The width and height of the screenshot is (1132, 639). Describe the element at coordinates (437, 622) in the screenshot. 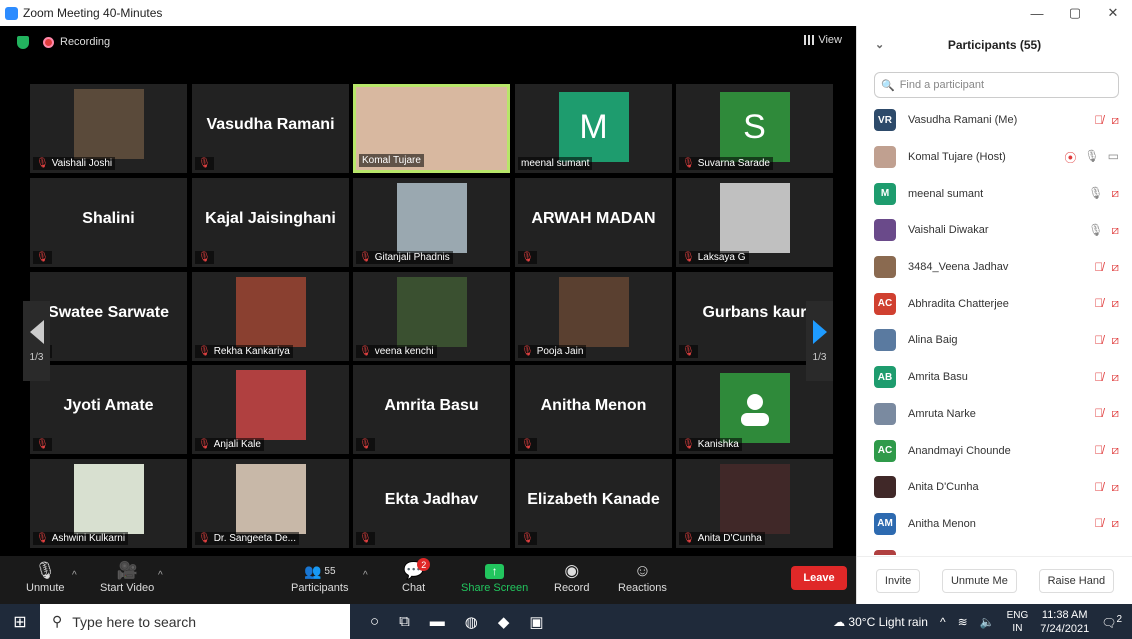

I see `file-explorer-icon: ▬` at that location.